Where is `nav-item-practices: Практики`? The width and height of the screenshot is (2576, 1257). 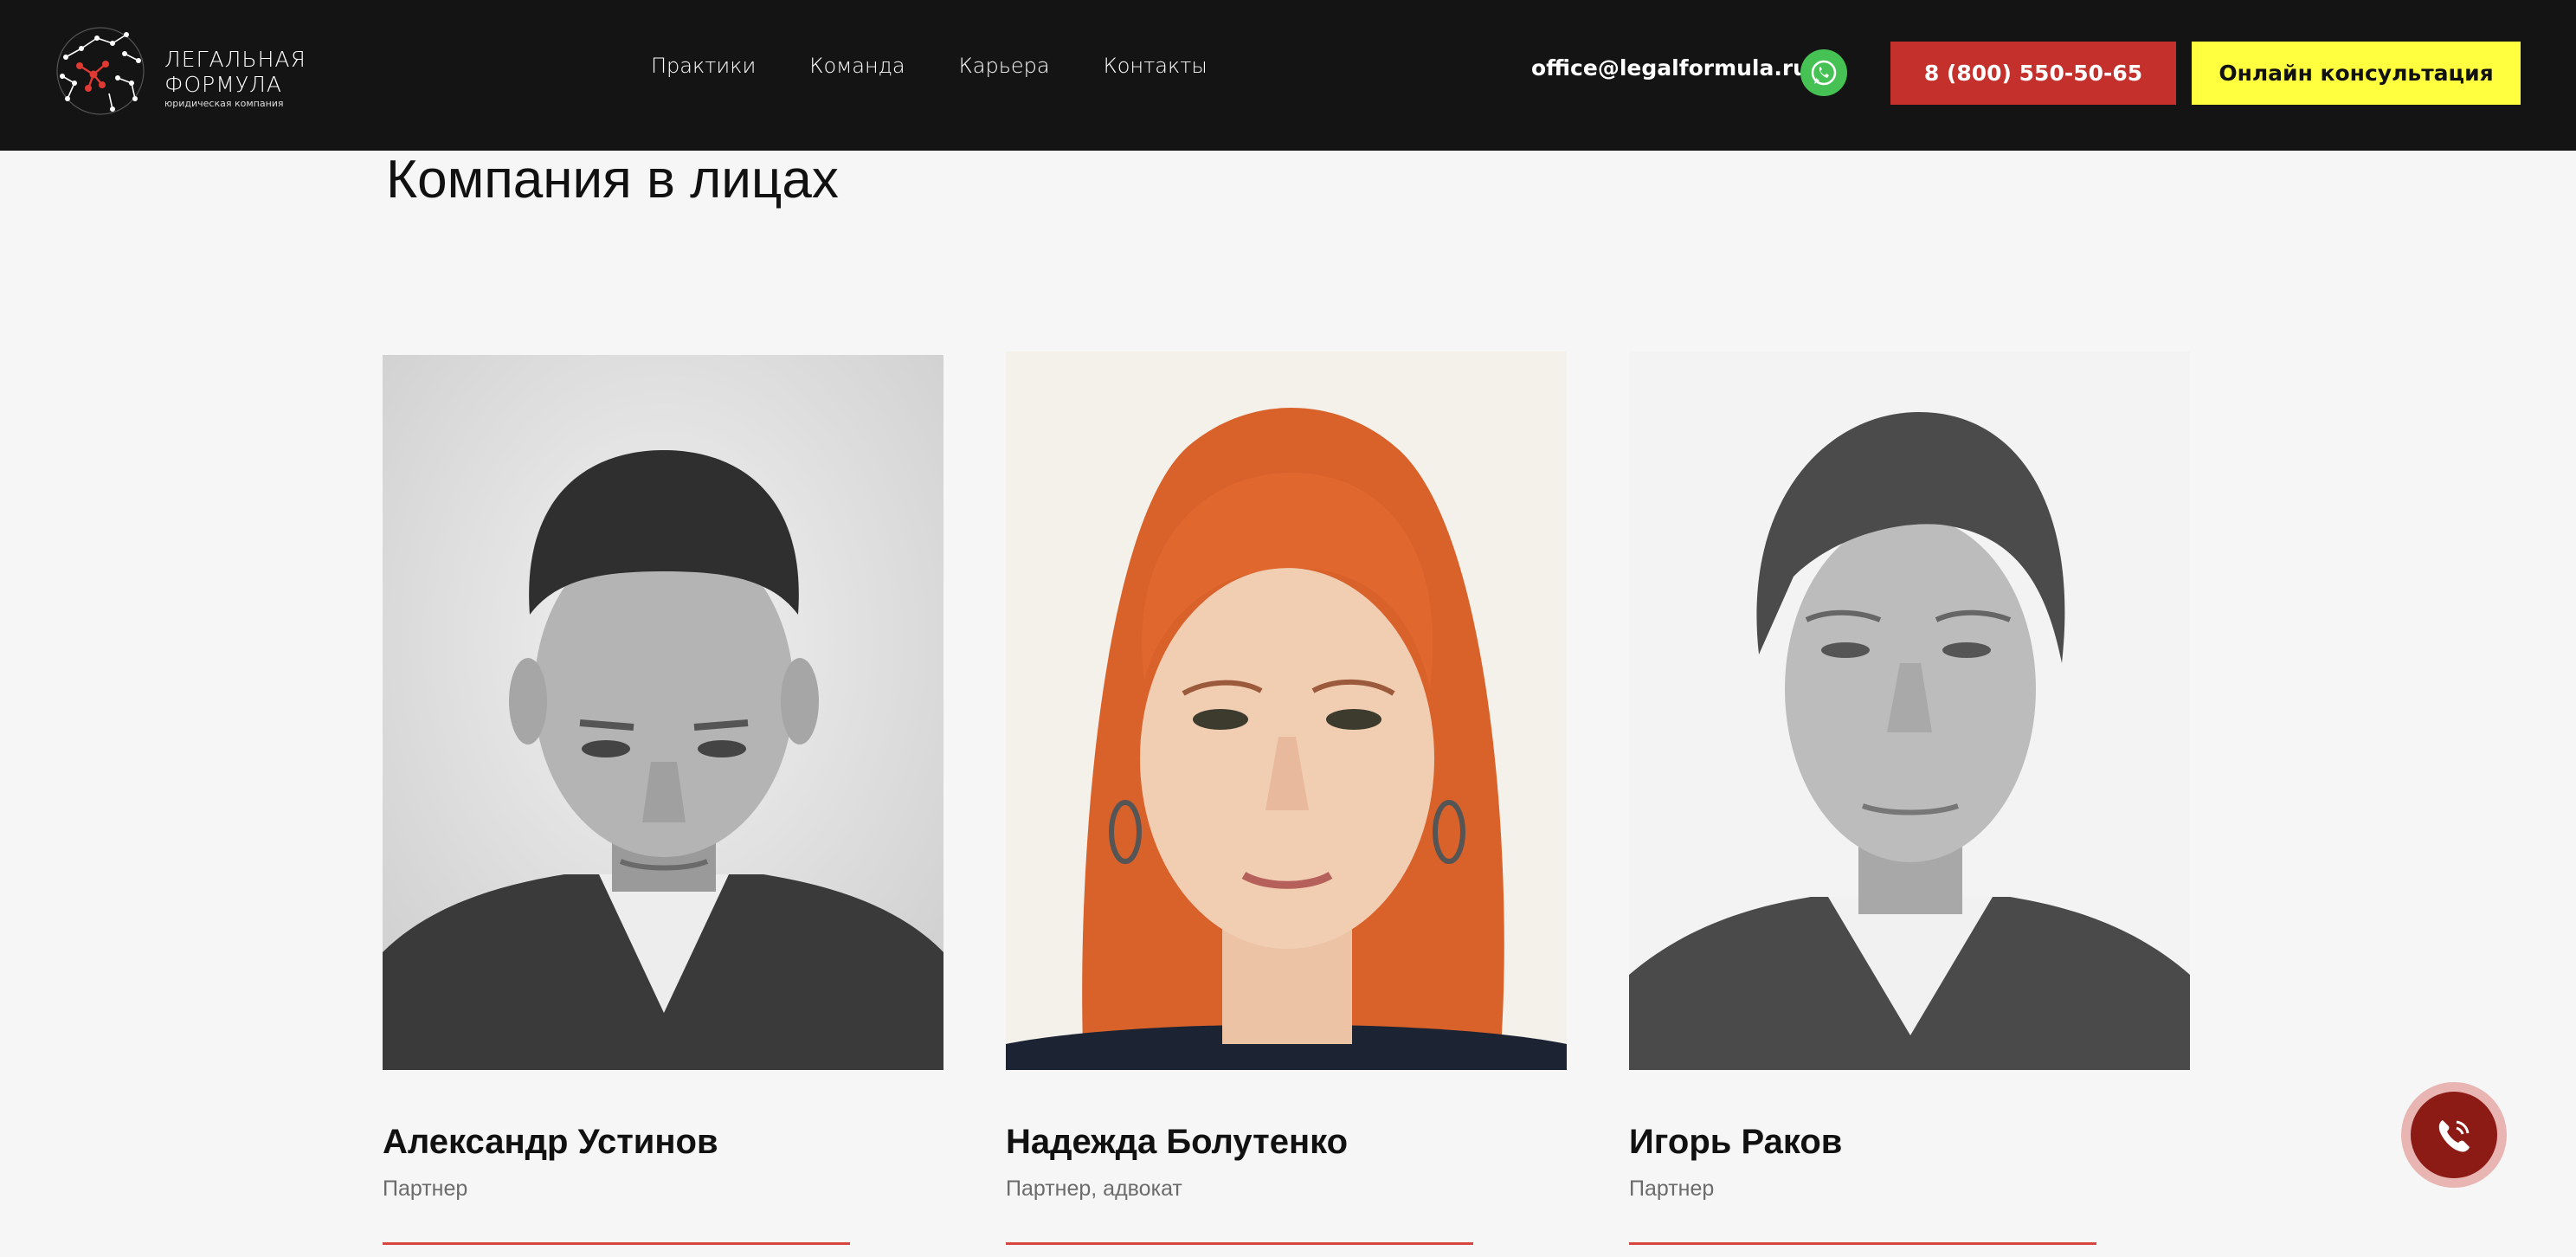
nav-item-practices: Практики is located at coordinates (703, 66).